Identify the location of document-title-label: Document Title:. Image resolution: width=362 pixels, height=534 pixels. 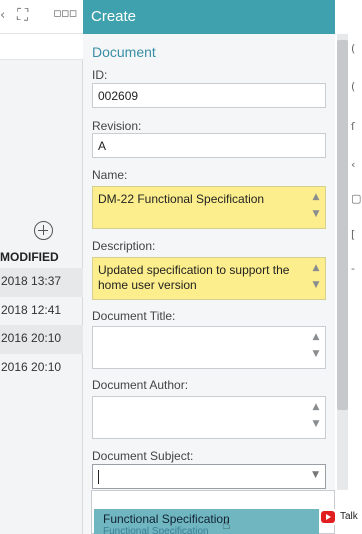
(134, 316).